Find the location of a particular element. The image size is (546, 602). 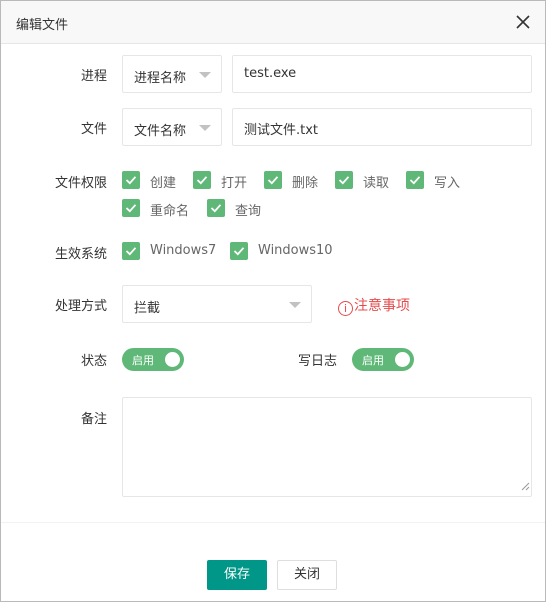

file-label: 文件 is located at coordinates (93, 129).